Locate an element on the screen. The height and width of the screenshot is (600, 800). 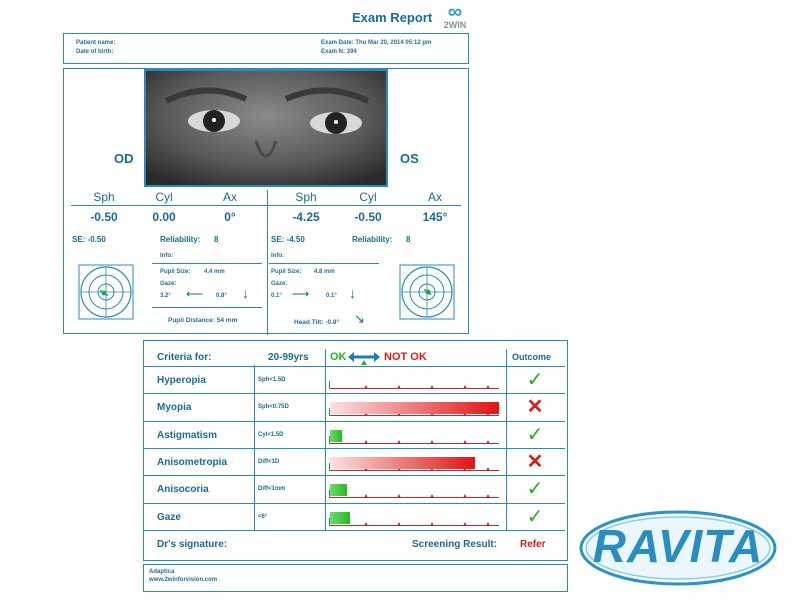
criteria-title: Criteria for: is located at coordinates (184, 357).